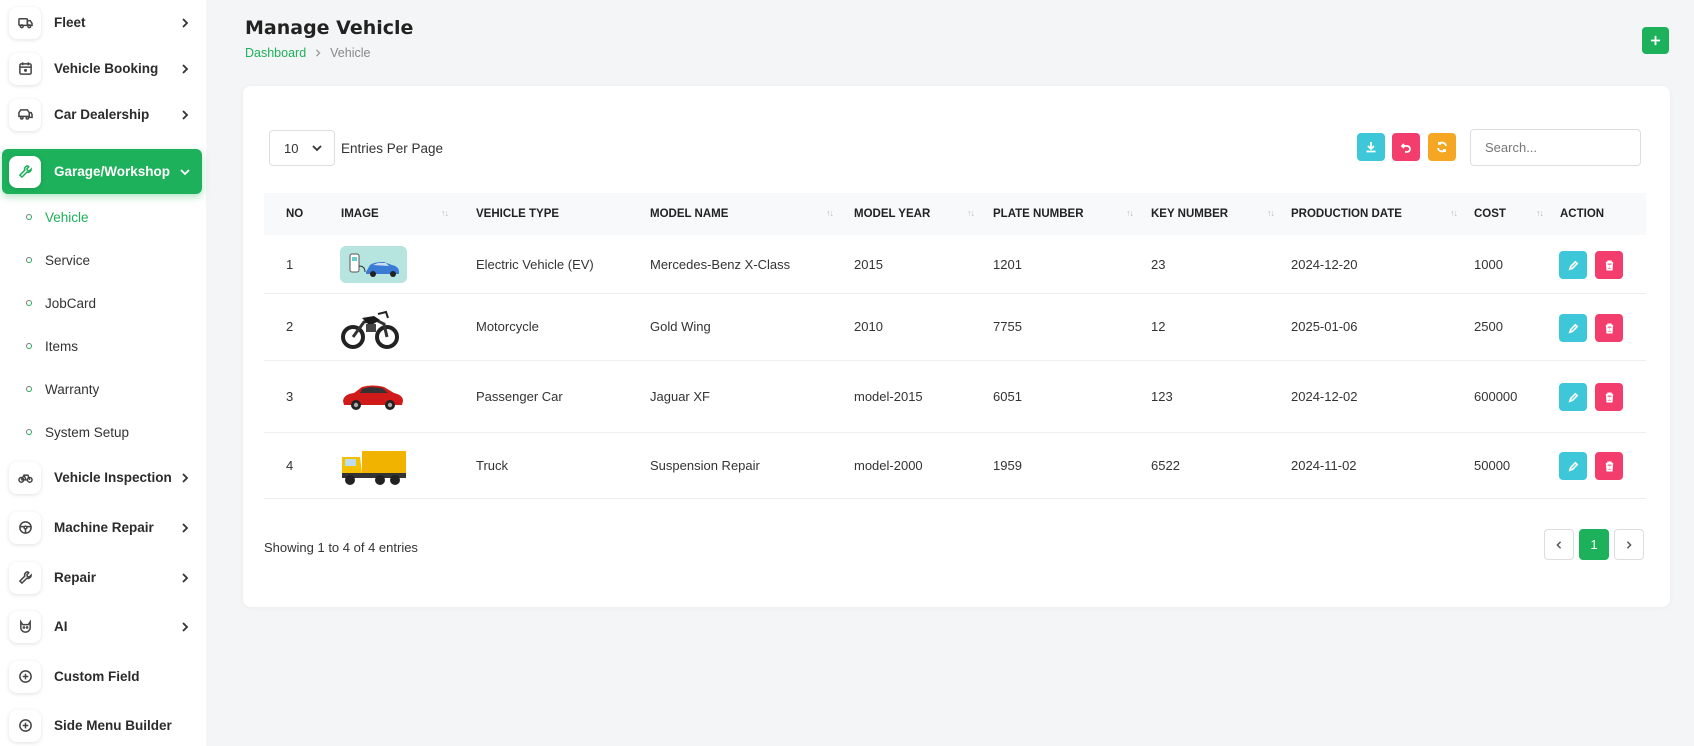 The image size is (1694, 746). I want to click on cell-cost: 50000, so click(1492, 465).